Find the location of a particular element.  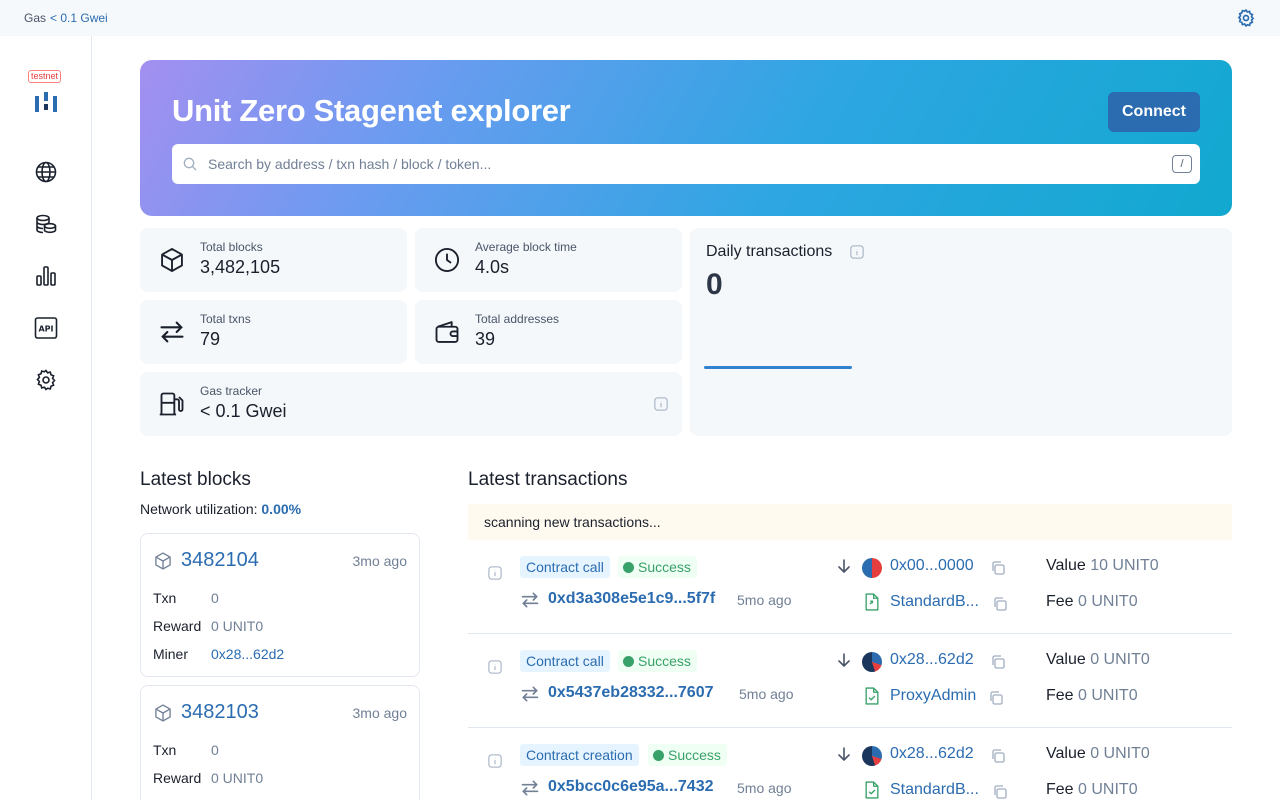

api-icon: API is located at coordinates (46, 328).